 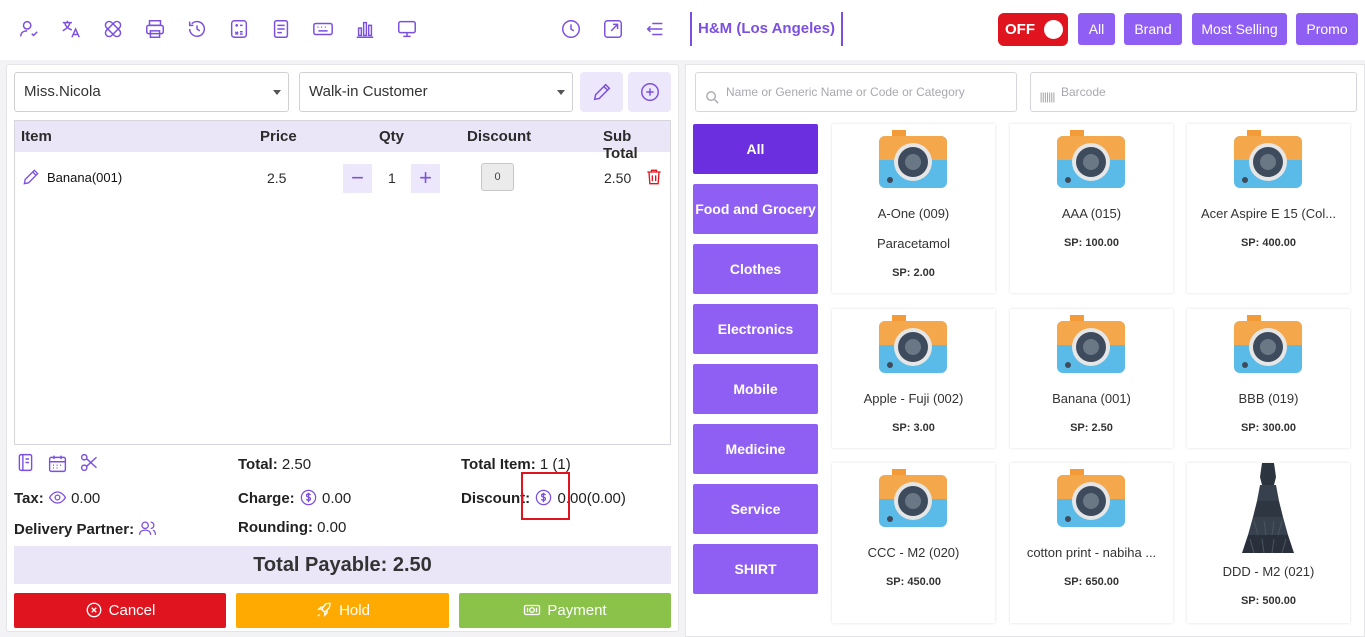 What do you see at coordinates (354, 610) in the screenshot?
I see `hold-label: Hold` at bounding box center [354, 610].